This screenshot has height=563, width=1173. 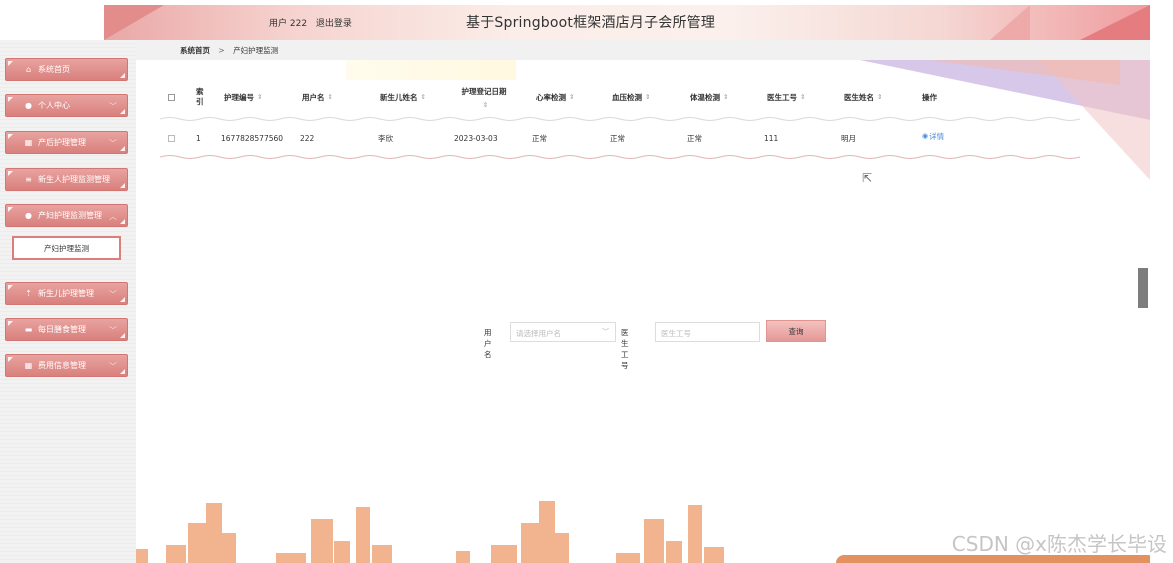 I want to click on username-placeholder: 请选择用户名, so click(x=538, y=333).